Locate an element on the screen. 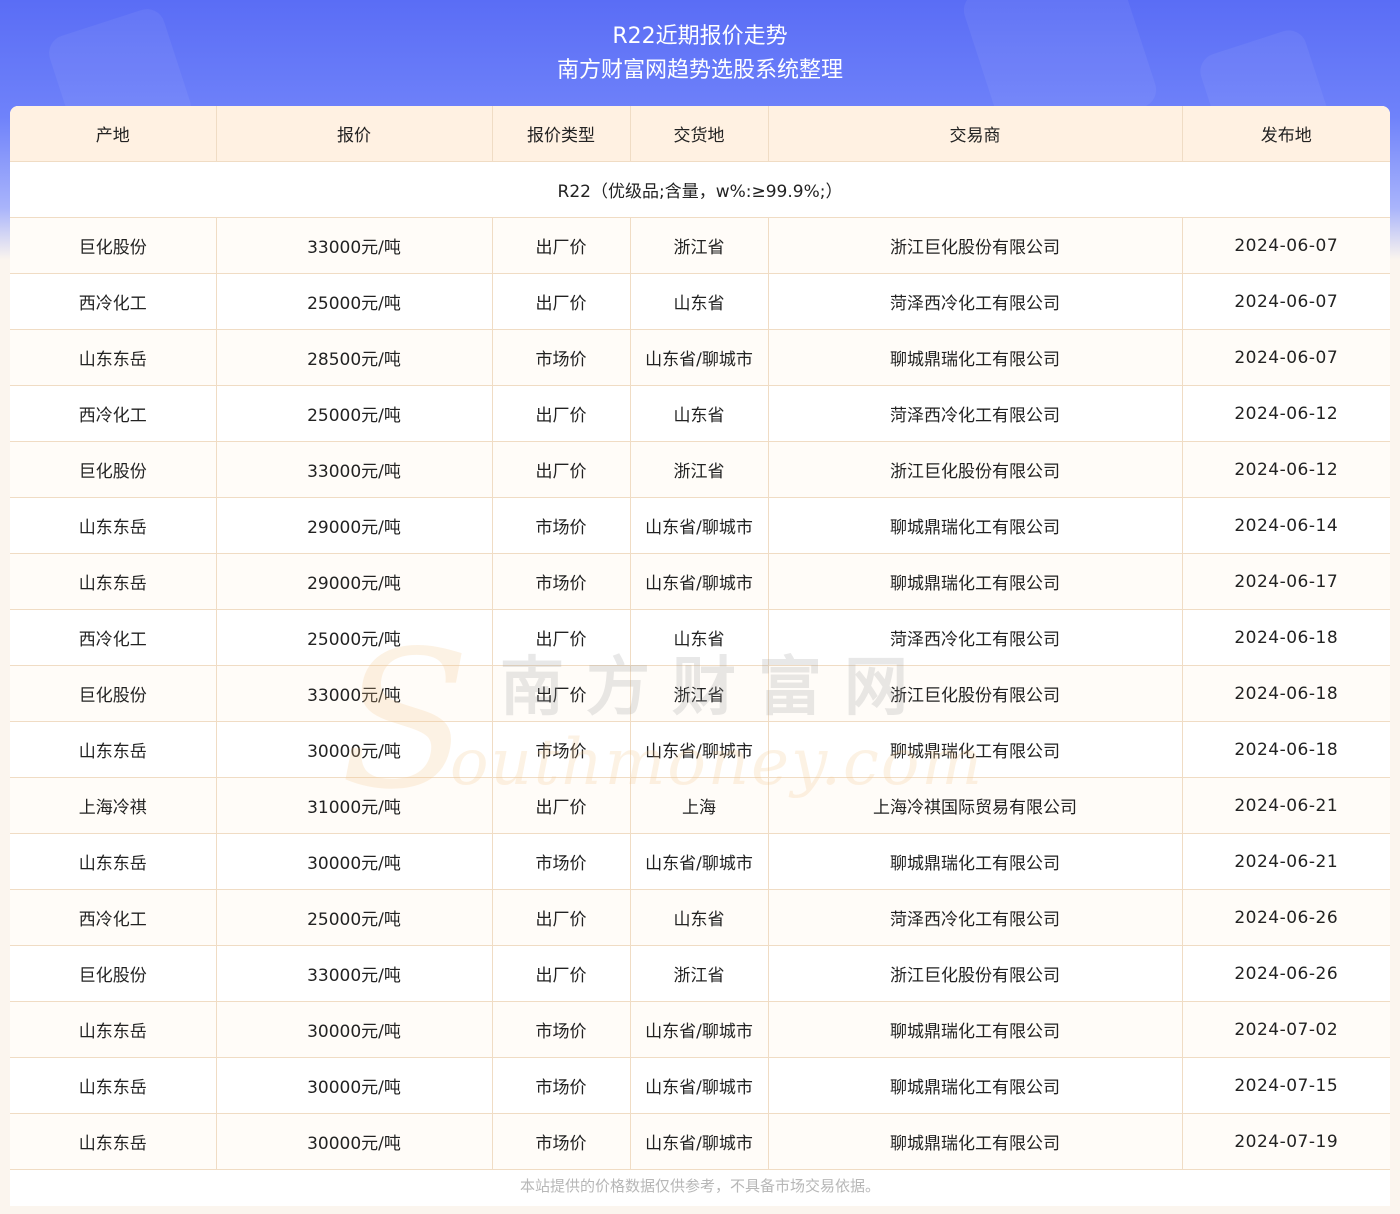 This screenshot has height=1214, width=1400. date-cell: 2024-06-26 is located at coordinates (1286, 973).